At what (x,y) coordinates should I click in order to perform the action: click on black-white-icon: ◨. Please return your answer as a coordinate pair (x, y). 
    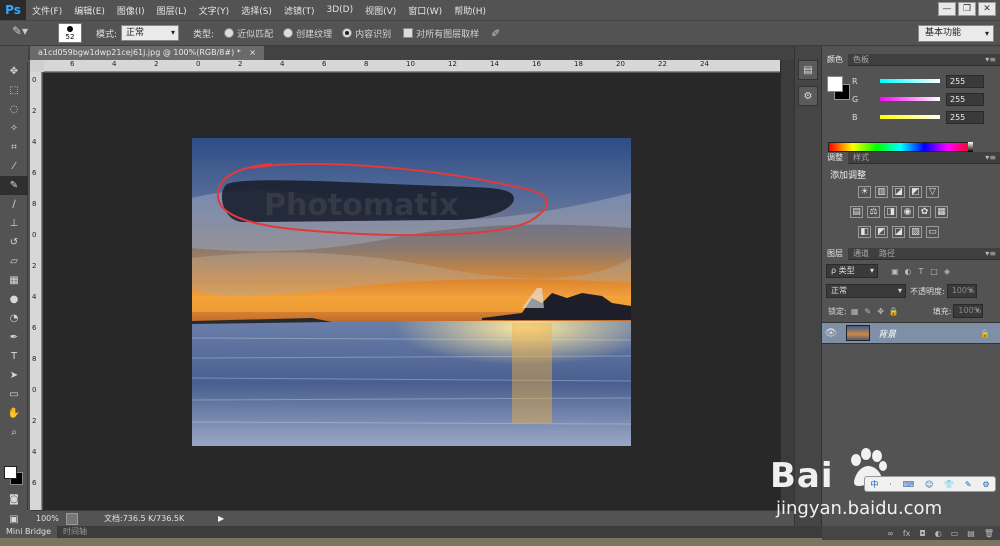
    Looking at the image, I should click on (890, 212).